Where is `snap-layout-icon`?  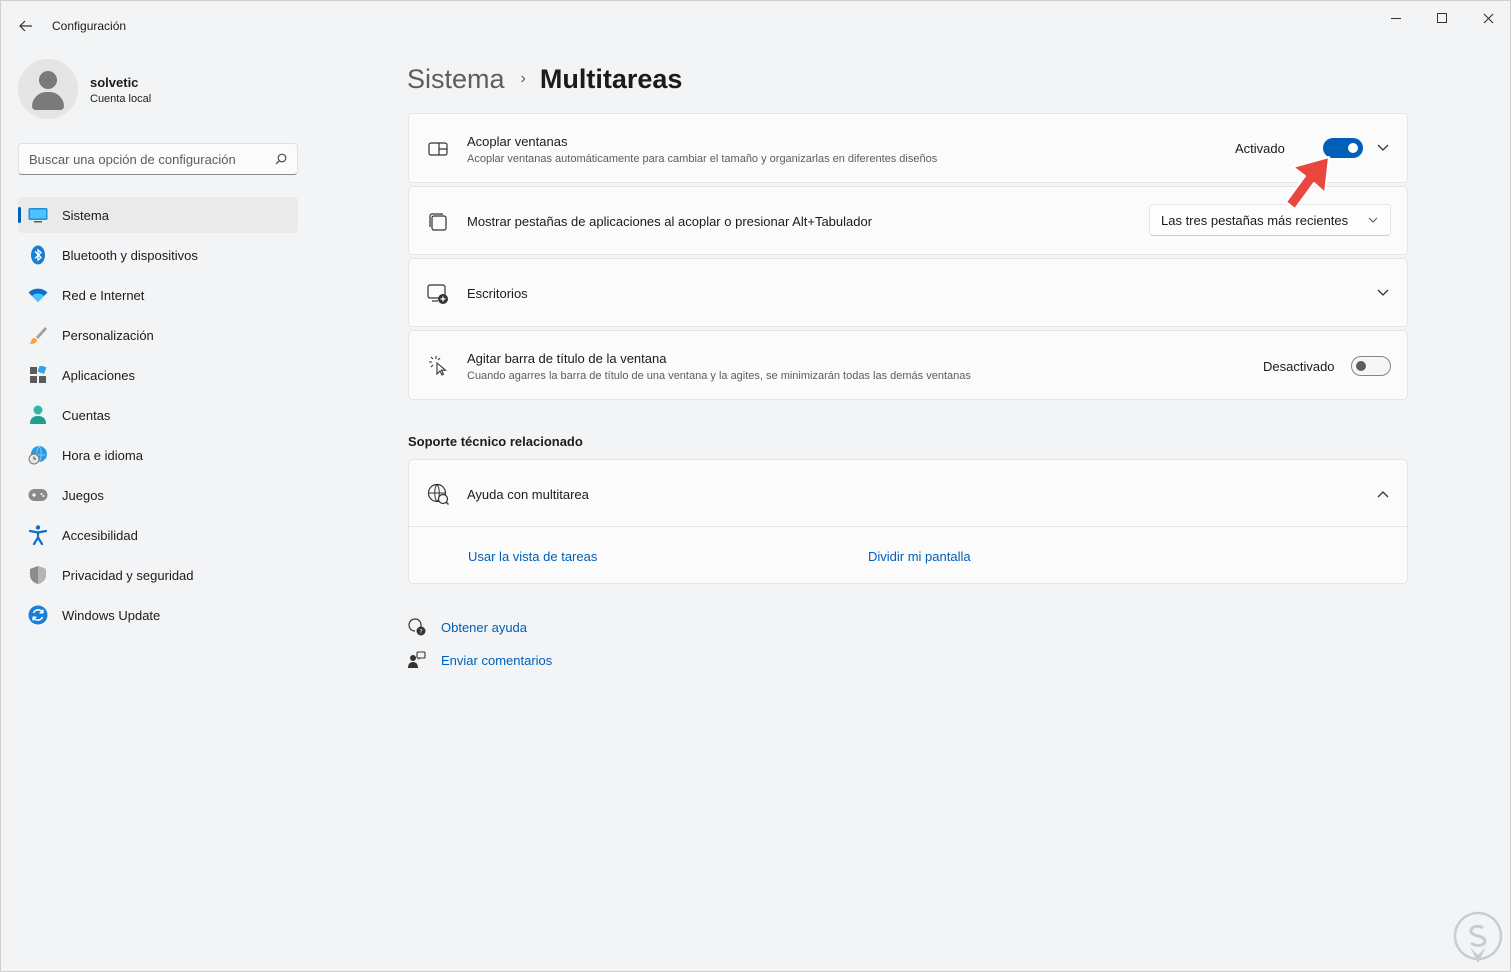 snap-layout-icon is located at coordinates (438, 149).